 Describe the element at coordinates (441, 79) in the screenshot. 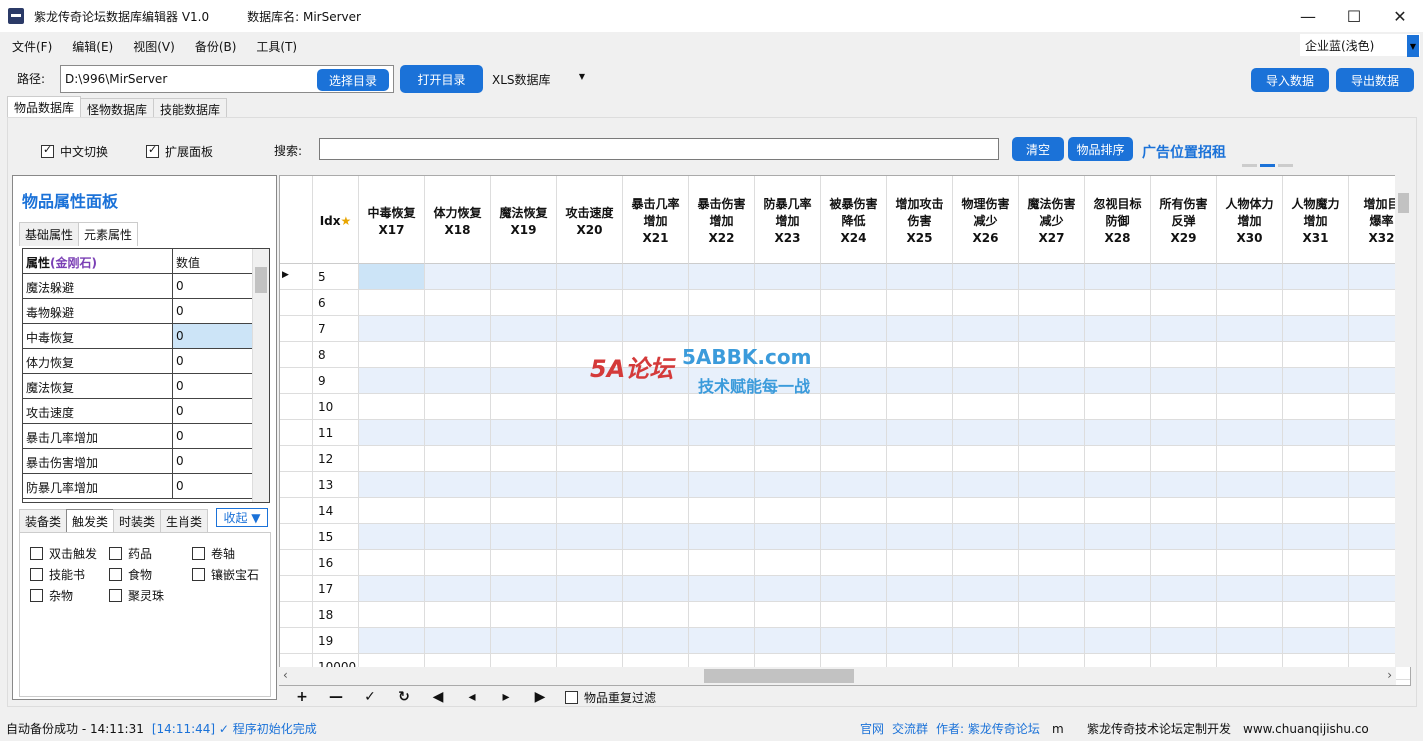

I see `open-dir-button: 打开目录` at that location.